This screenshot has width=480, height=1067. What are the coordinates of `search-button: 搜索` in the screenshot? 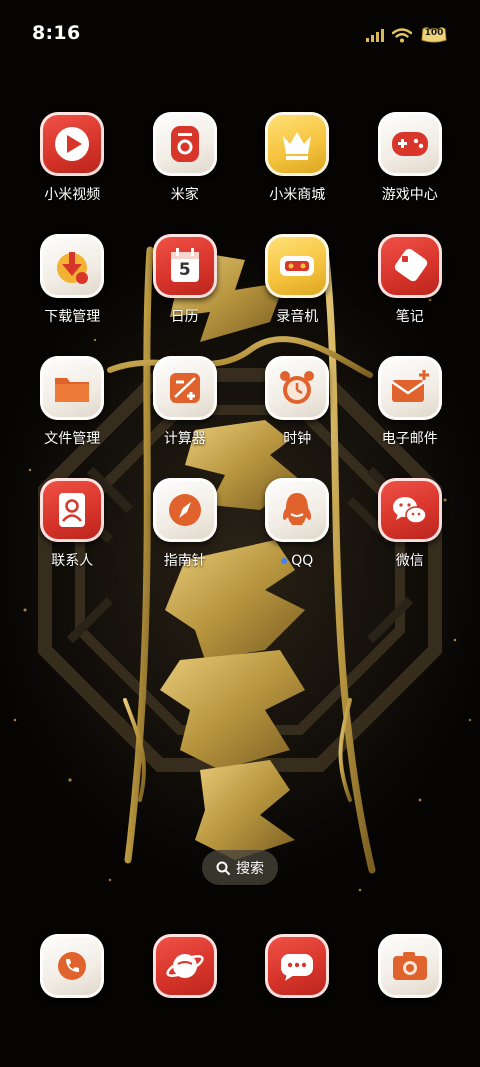 It's located at (240, 867).